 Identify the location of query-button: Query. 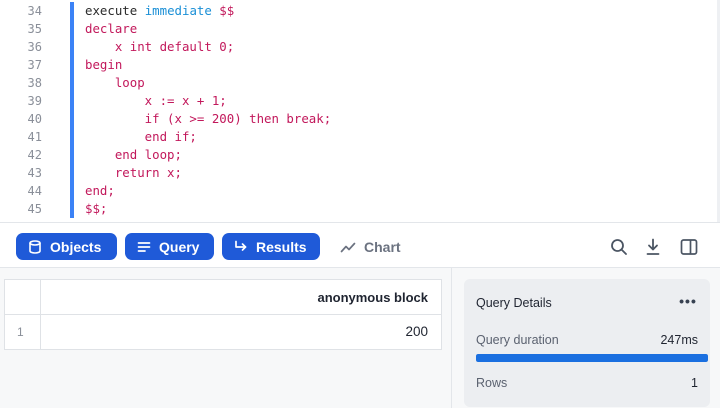
(169, 246).